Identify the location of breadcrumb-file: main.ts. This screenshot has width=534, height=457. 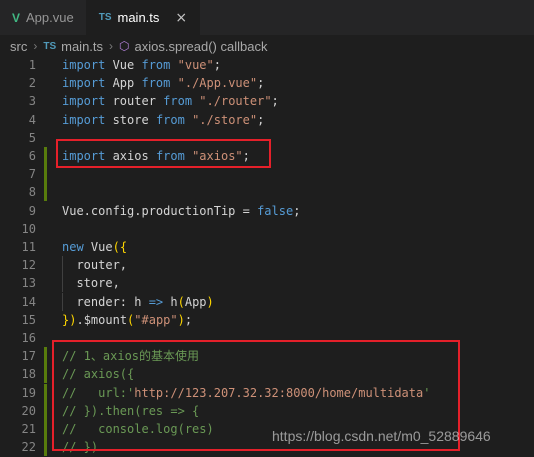
(82, 46).